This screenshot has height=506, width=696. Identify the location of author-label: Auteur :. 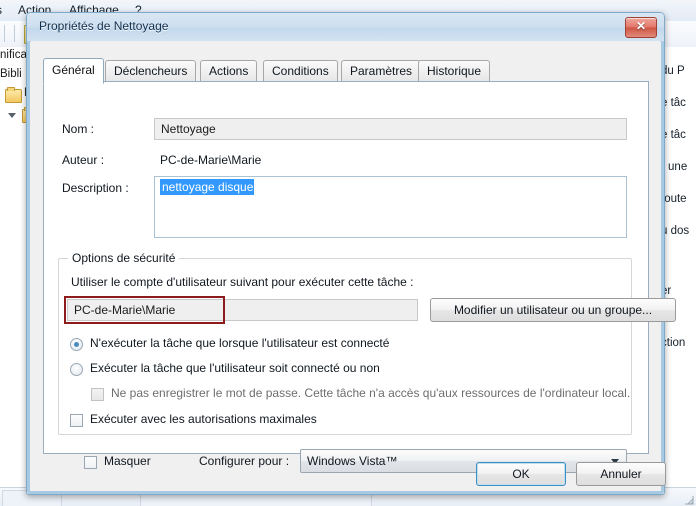
(83, 160).